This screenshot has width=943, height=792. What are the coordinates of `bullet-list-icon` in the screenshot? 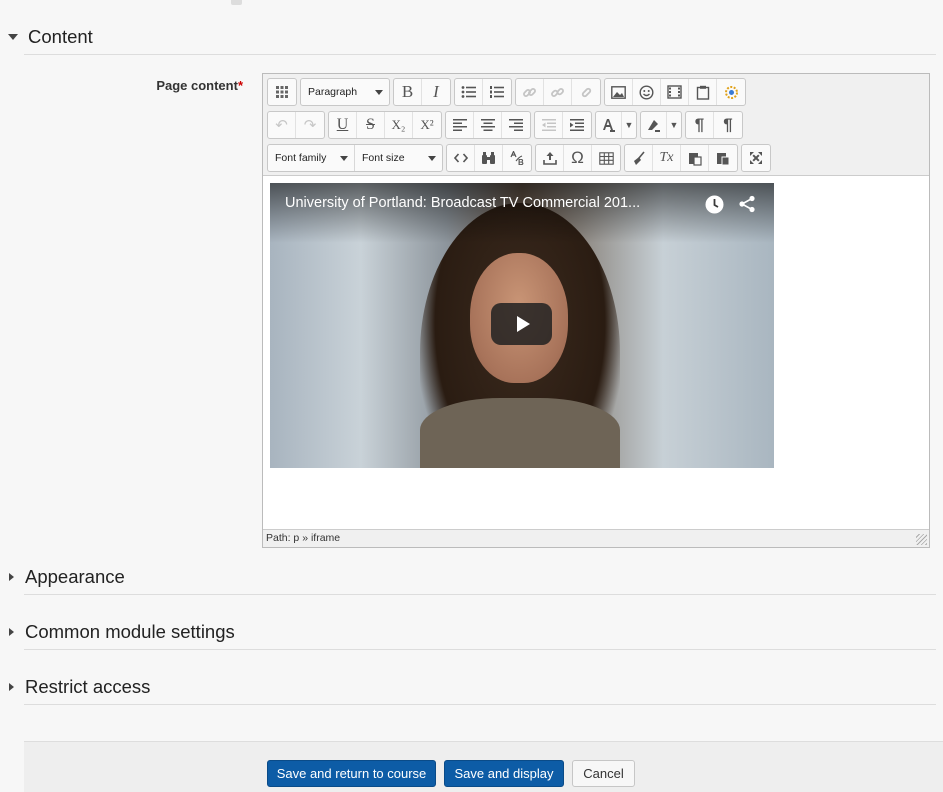 It's located at (469, 92).